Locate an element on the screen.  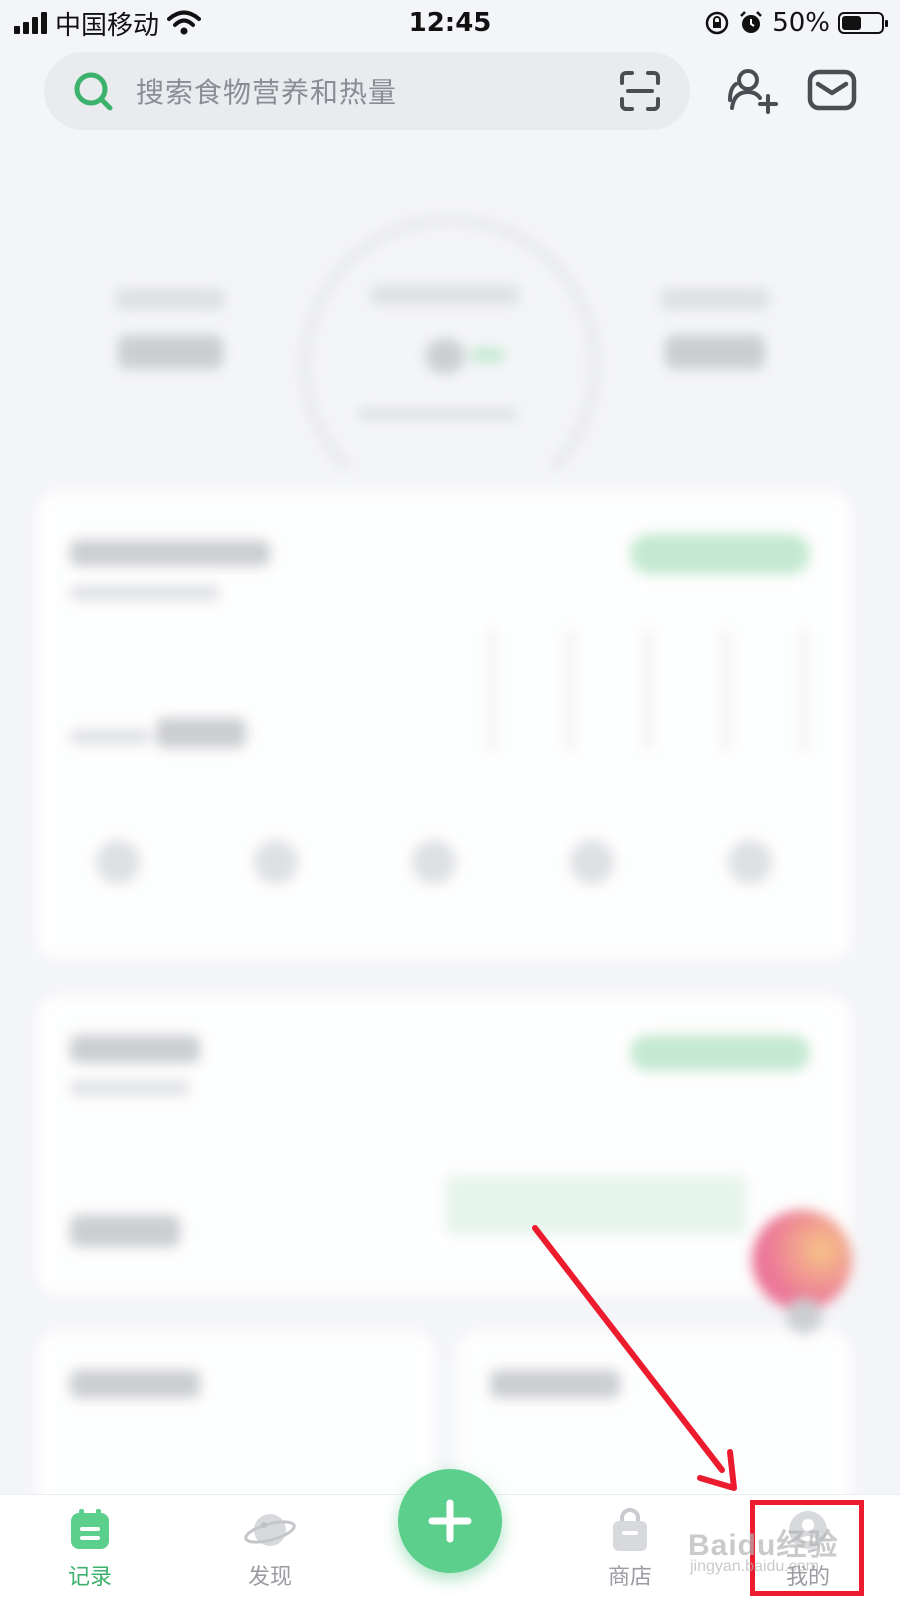
signal-icon is located at coordinates (30, 23).